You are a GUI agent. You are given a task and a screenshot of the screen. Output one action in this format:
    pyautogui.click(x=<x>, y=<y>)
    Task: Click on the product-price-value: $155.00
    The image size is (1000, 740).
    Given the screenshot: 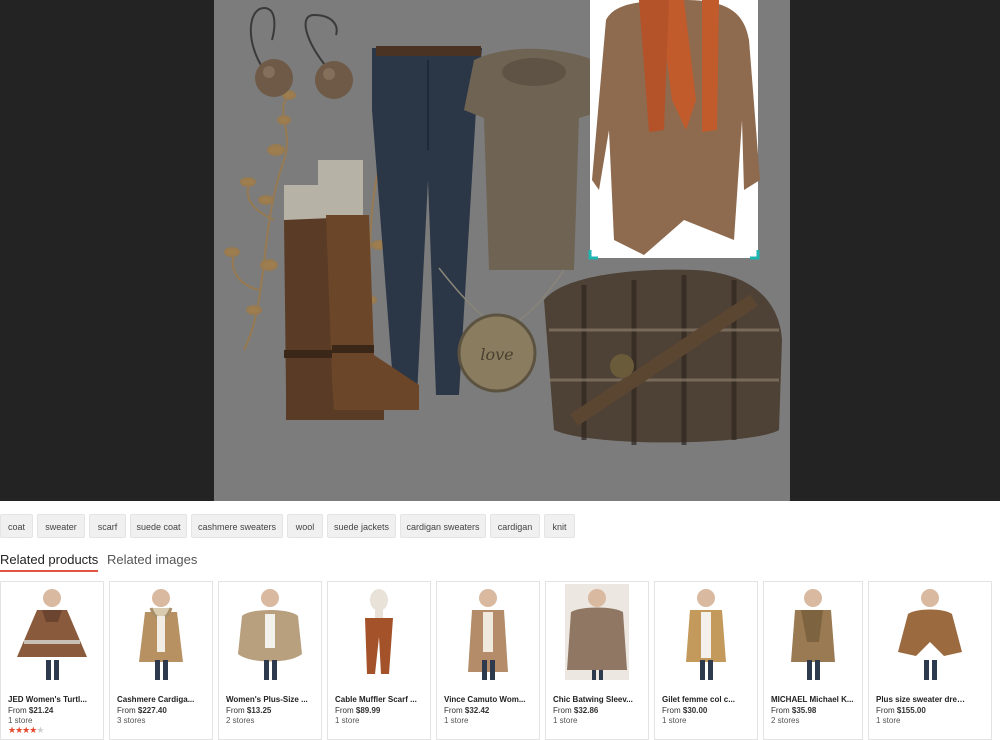 What is the action you would take?
    pyautogui.click(x=911, y=710)
    